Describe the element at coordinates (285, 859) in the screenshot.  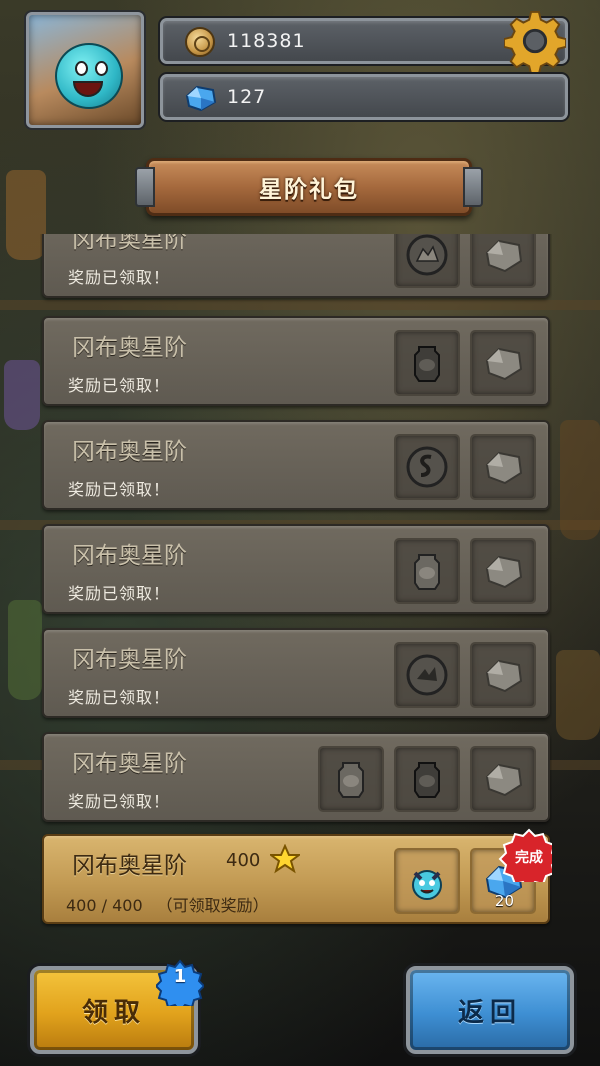
I see `star-icon` at that location.